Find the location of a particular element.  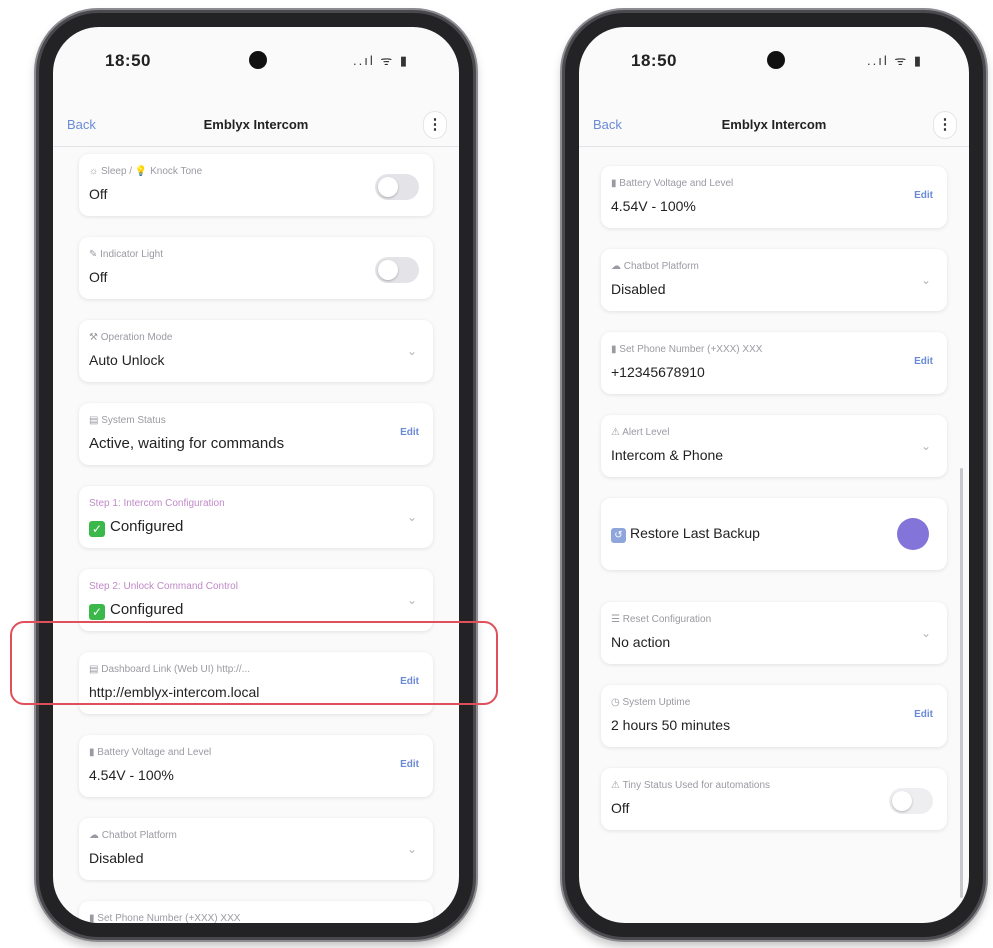

setting-value: 2 hours 50 minutes is located at coordinates (671, 725).